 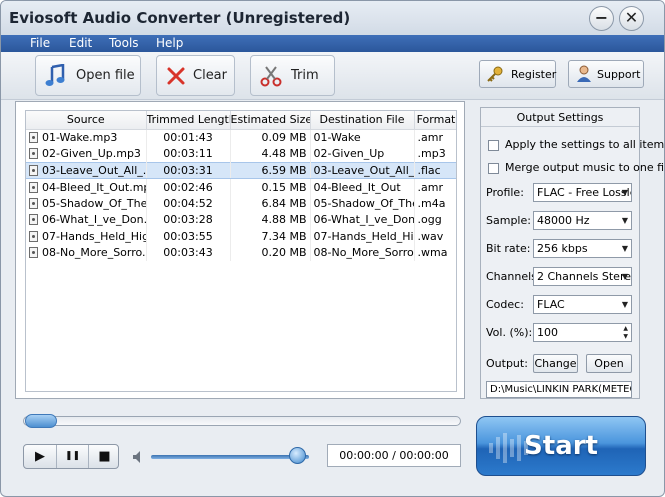 What do you see at coordinates (560, 117) in the screenshot?
I see `output-settings-title: Output Settings` at bounding box center [560, 117].